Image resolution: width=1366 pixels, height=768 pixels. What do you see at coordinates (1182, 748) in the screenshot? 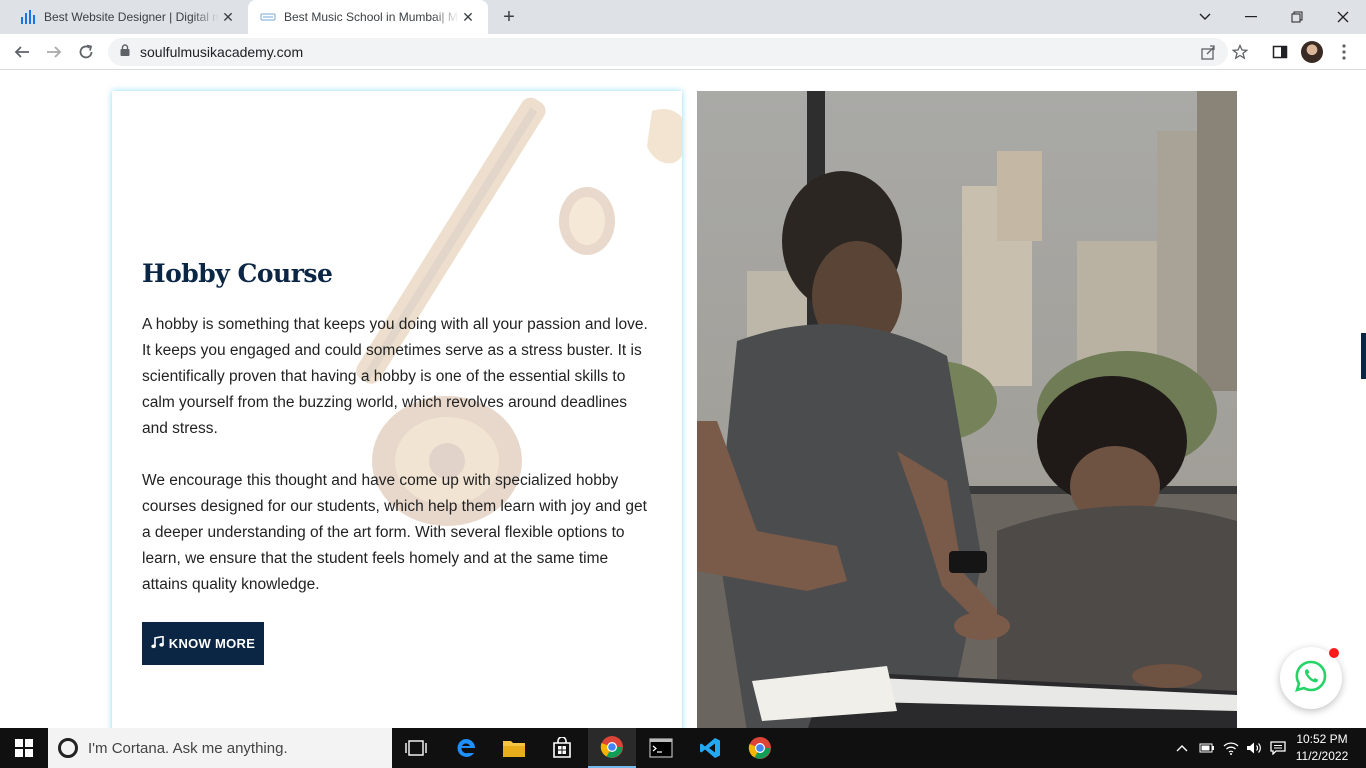
I see `show-hidden-icons-chevron-icon` at bounding box center [1182, 748].